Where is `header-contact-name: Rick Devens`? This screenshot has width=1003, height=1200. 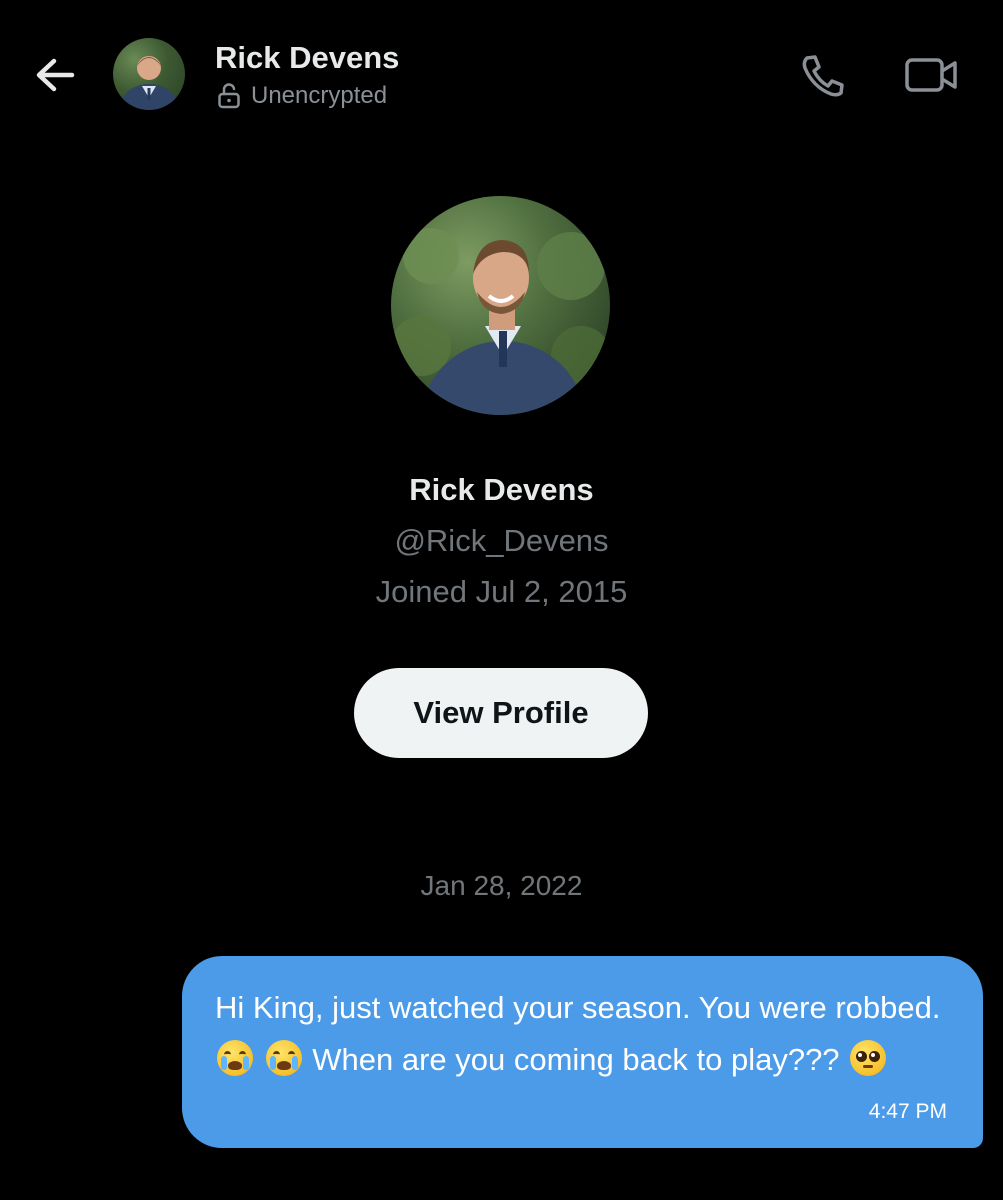 header-contact-name: Rick Devens is located at coordinates (307, 57).